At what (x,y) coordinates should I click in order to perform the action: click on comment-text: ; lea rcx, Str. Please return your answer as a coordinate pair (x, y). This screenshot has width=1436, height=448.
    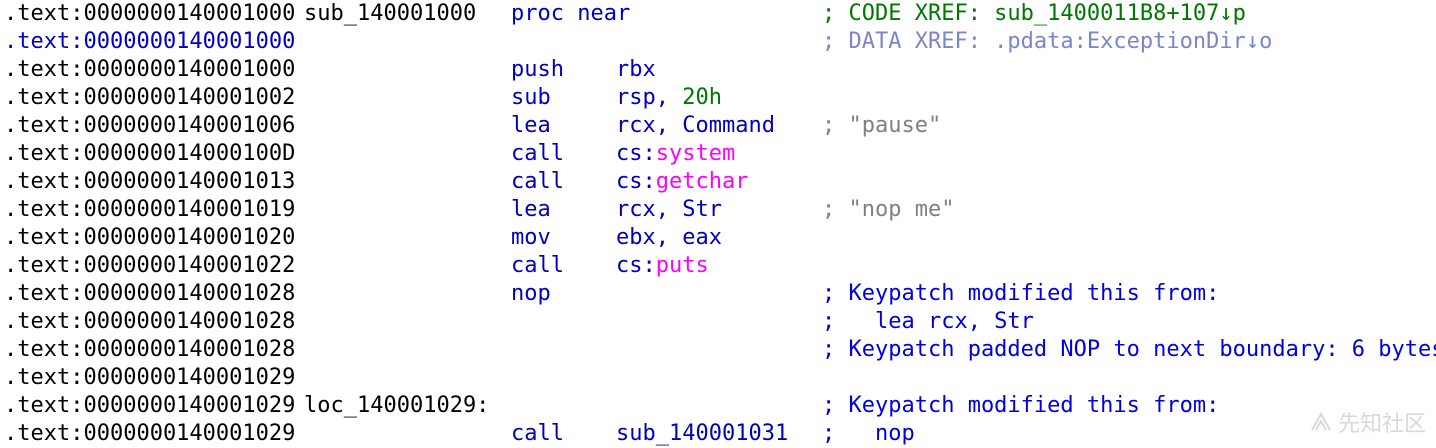
    Looking at the image, I should click on (928, 321).